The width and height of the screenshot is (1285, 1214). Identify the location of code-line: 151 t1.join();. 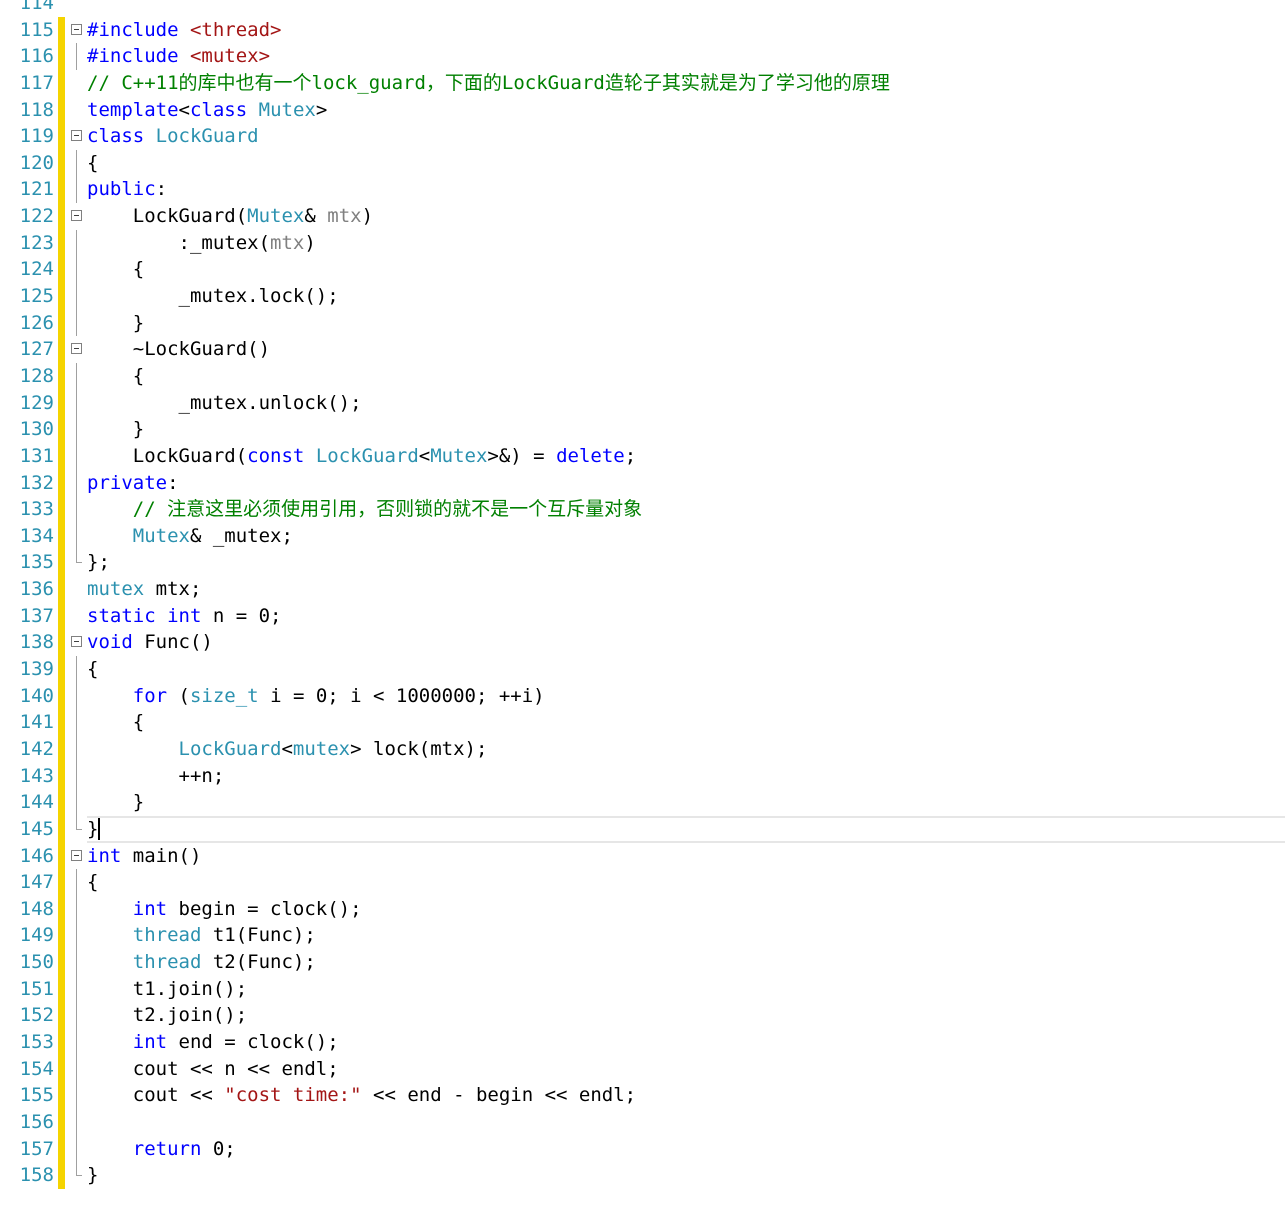
(642, 989).